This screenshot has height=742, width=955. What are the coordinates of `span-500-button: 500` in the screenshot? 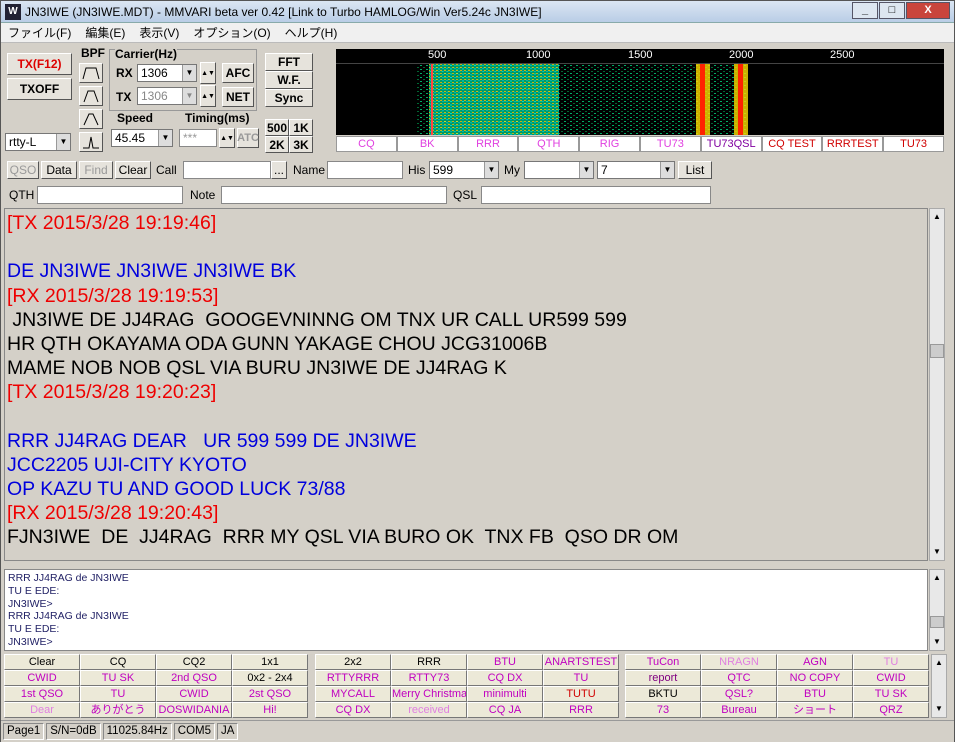 It's located at (277, 127).